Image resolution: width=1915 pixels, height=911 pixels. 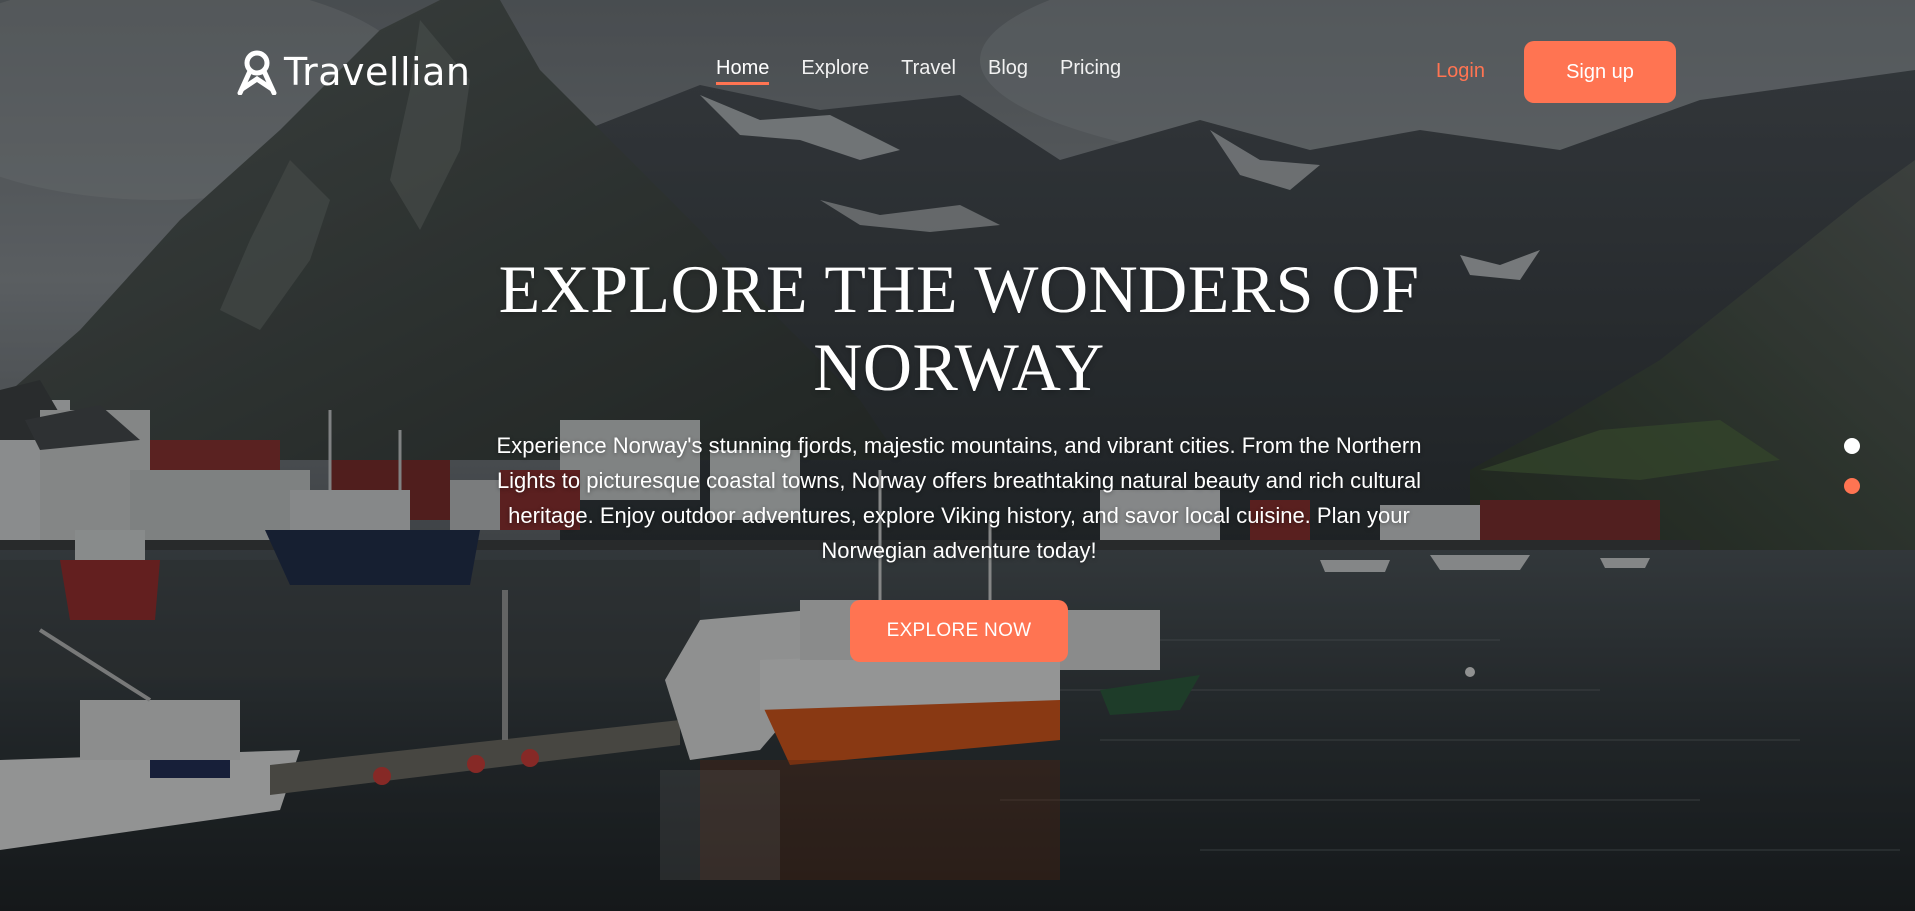 I want to click on nav-link-explore: Explore, so click(x=835, y=71).